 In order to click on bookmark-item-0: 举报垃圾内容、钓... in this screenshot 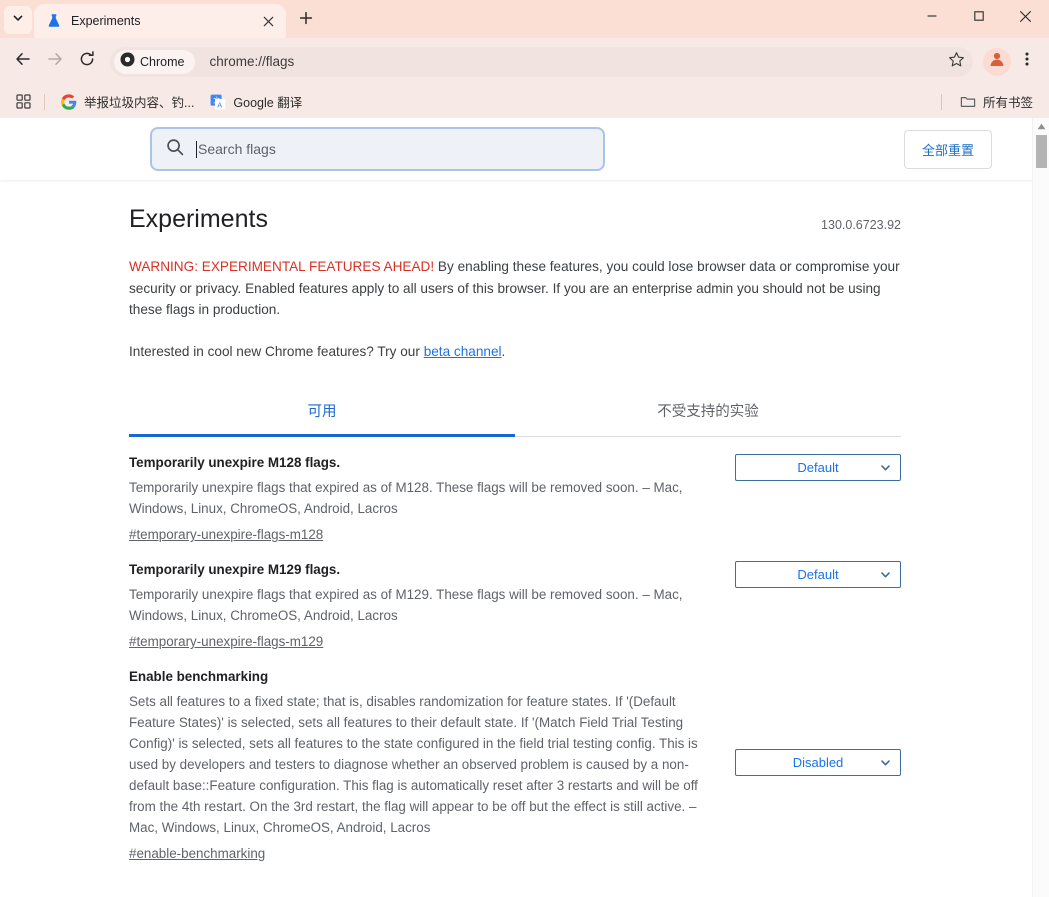, I will do `click(127, 101)`.